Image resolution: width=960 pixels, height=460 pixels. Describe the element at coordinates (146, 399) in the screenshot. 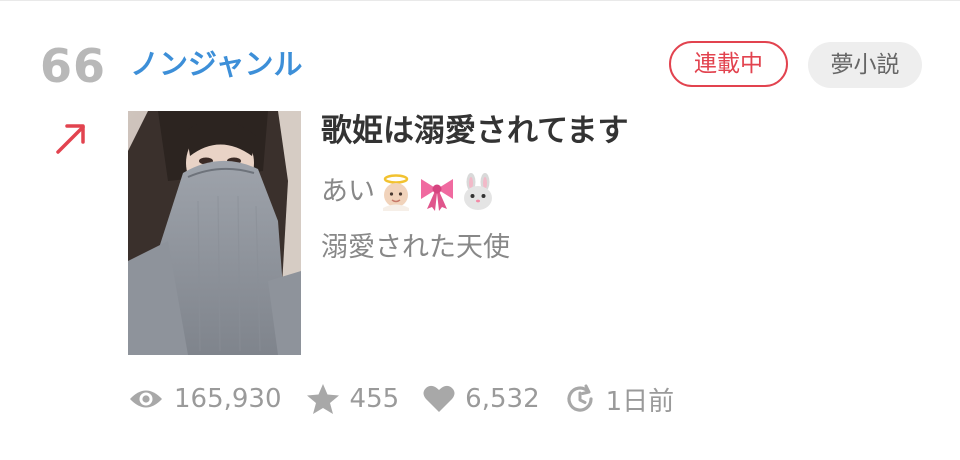

I see `eye-icon` at that location.